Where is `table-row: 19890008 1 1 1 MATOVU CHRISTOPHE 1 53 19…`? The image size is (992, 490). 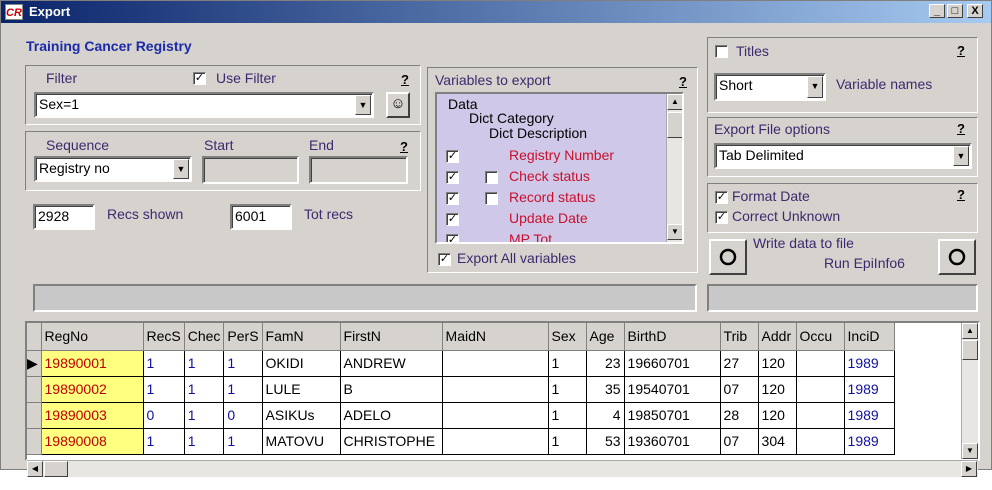
table-row: 19890008 1 1 1 MATOVU CHRISTOPHE 1 53 19… is located at coordinates (461, 441).